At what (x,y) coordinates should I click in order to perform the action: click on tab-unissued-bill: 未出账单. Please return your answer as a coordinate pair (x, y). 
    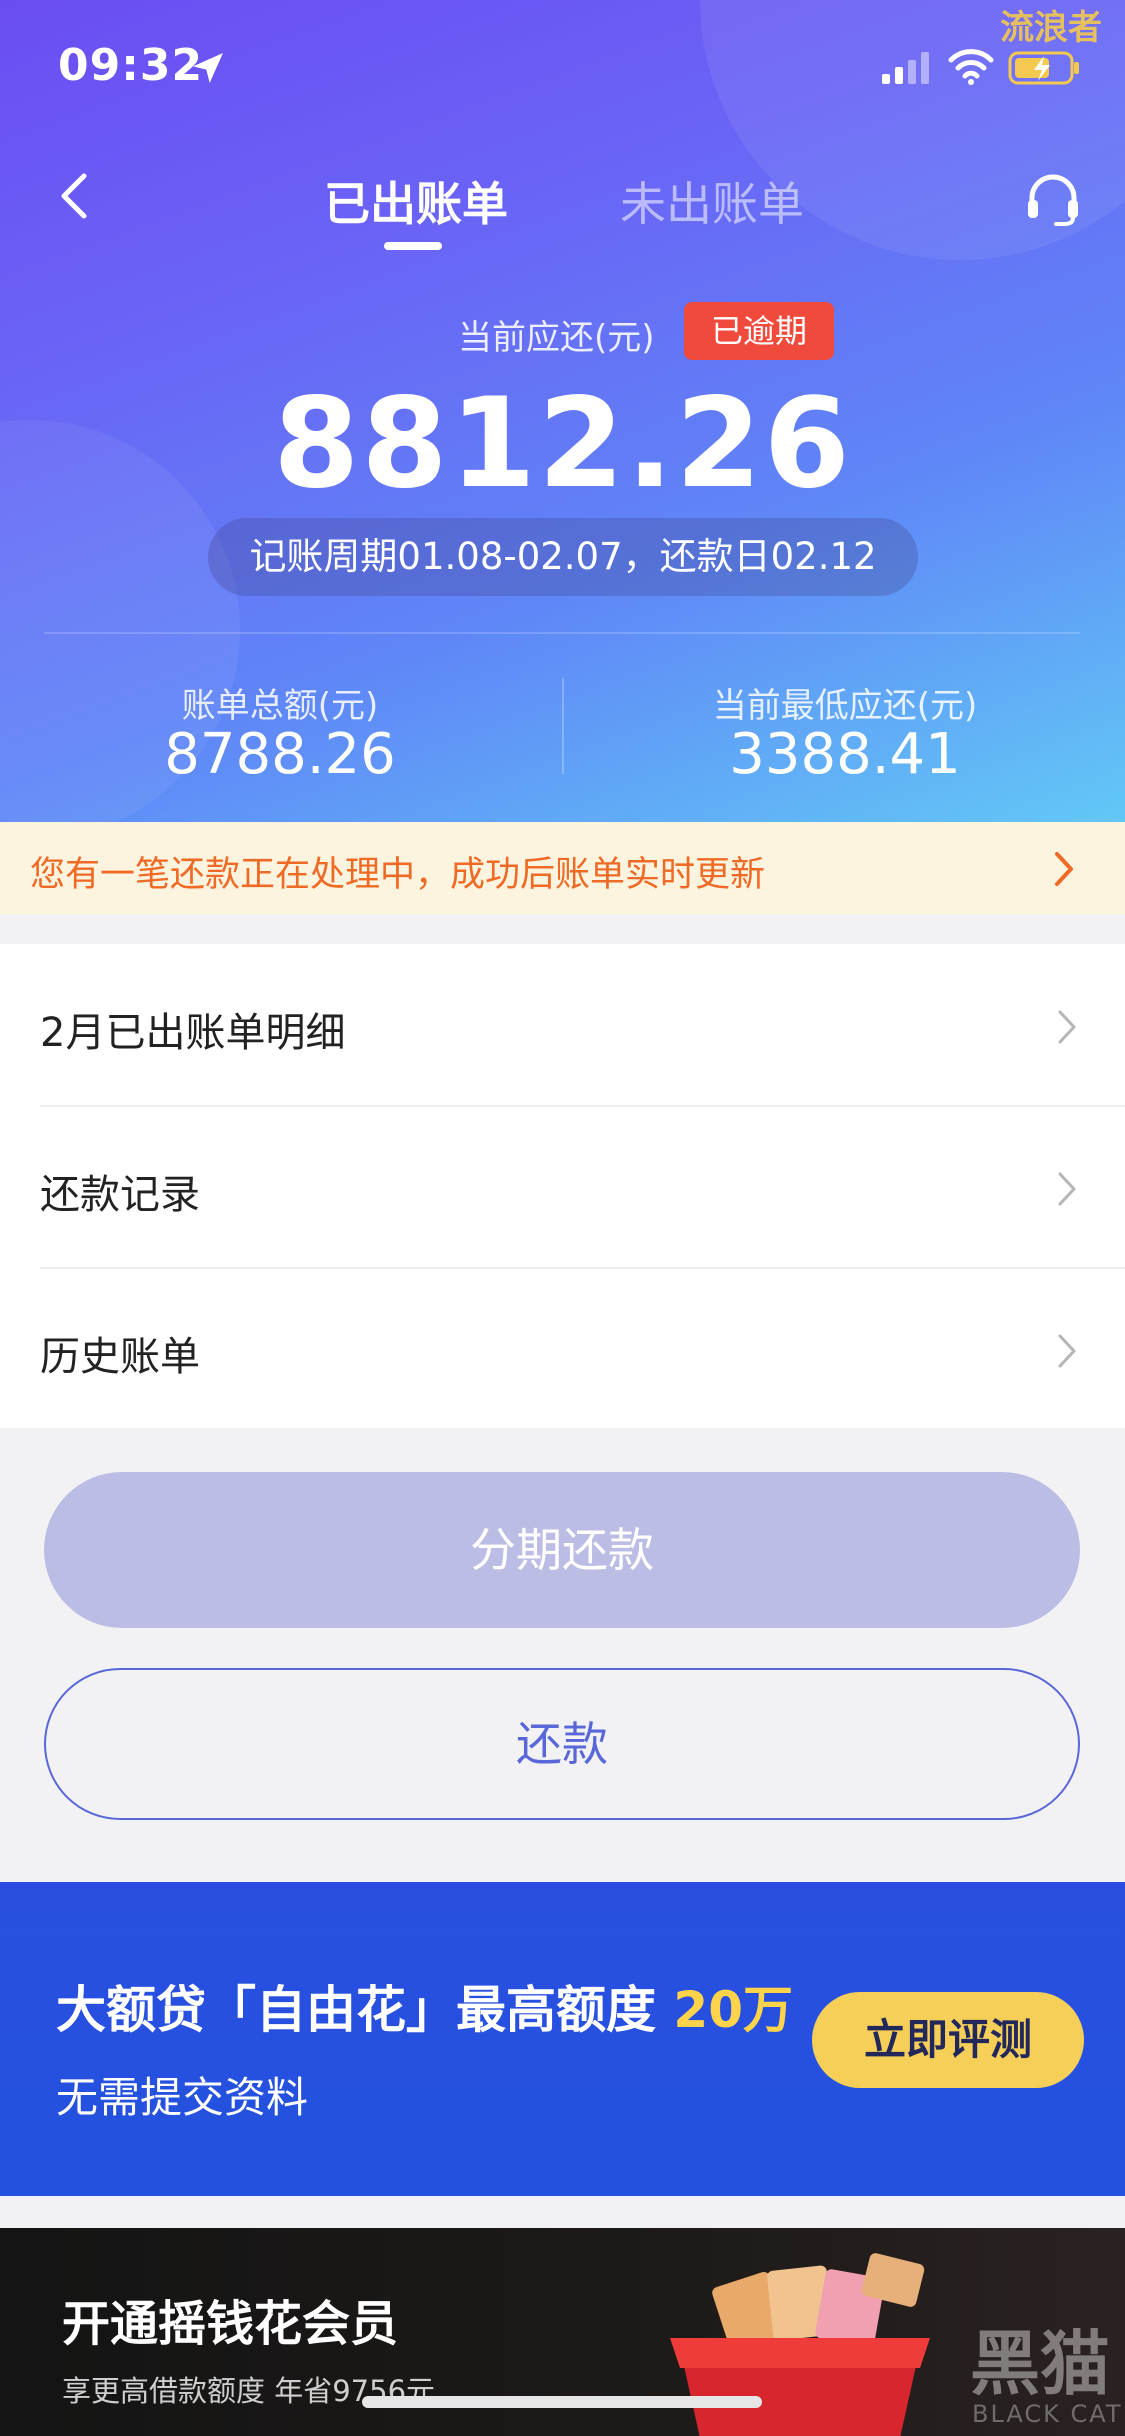
    Looking at the image, I should click on (712, 201).